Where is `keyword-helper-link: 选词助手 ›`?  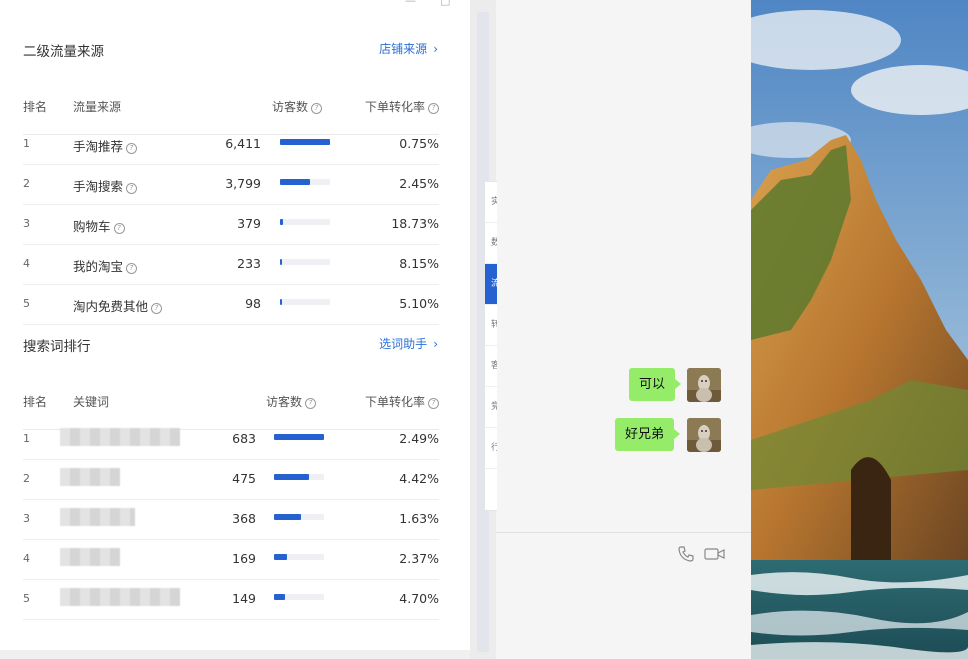 keyword-helper-link: 选词助手 › is located at coordinates (408, 343).